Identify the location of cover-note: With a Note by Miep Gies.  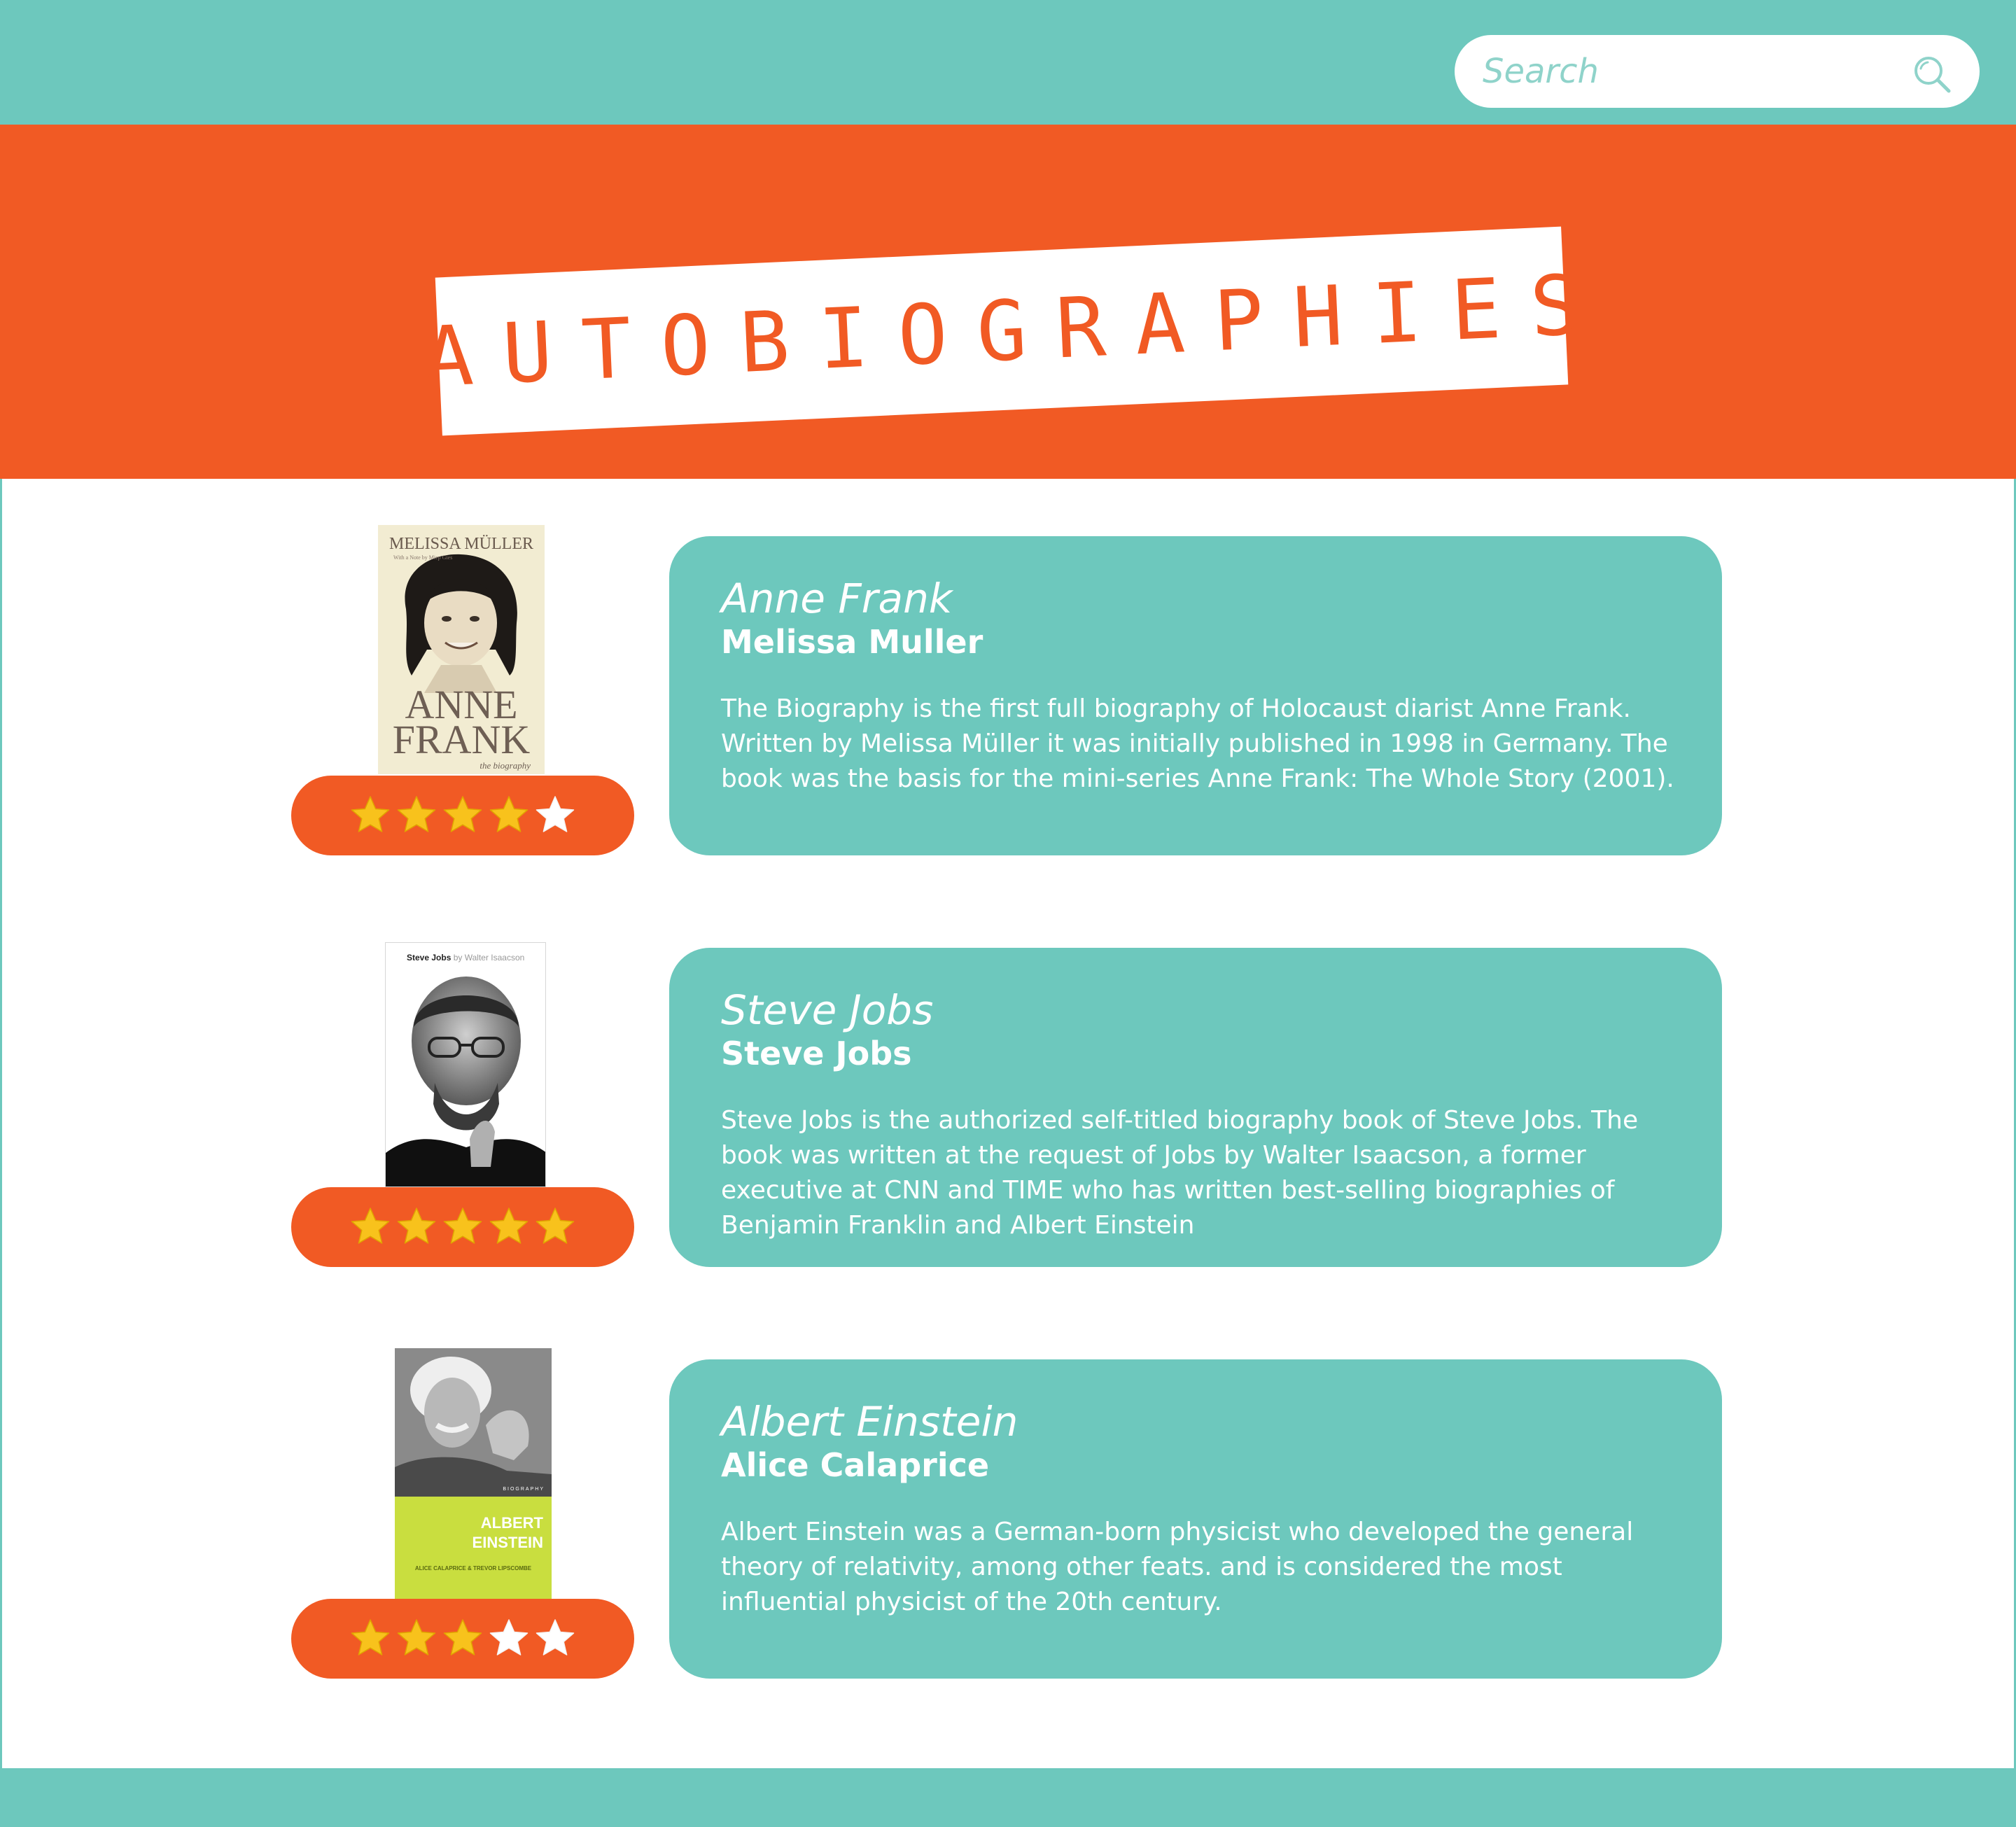
(423, 557).